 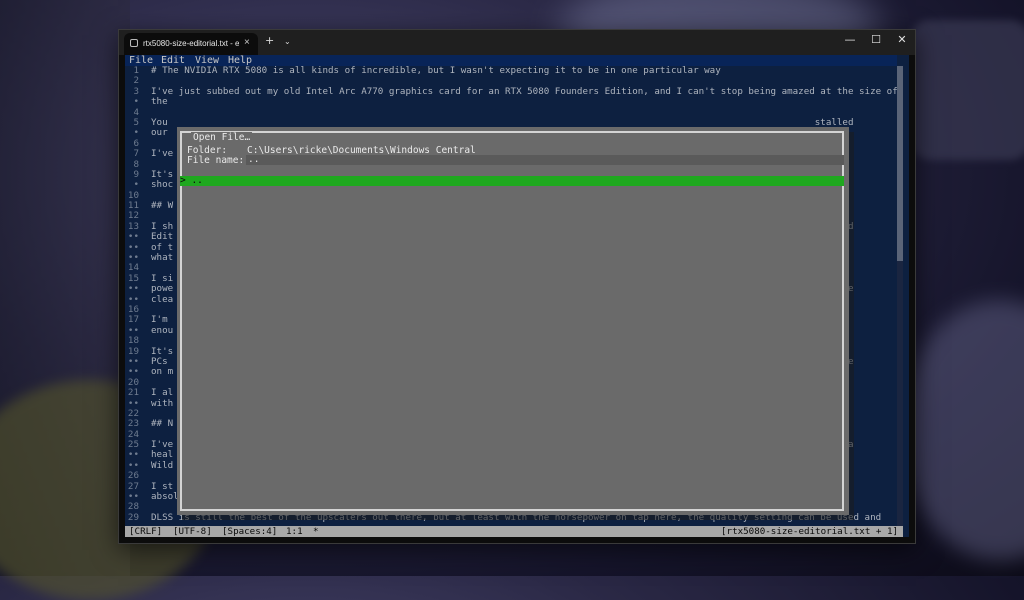 I want to click on minimize-button: —, so click(x=850, y=39).